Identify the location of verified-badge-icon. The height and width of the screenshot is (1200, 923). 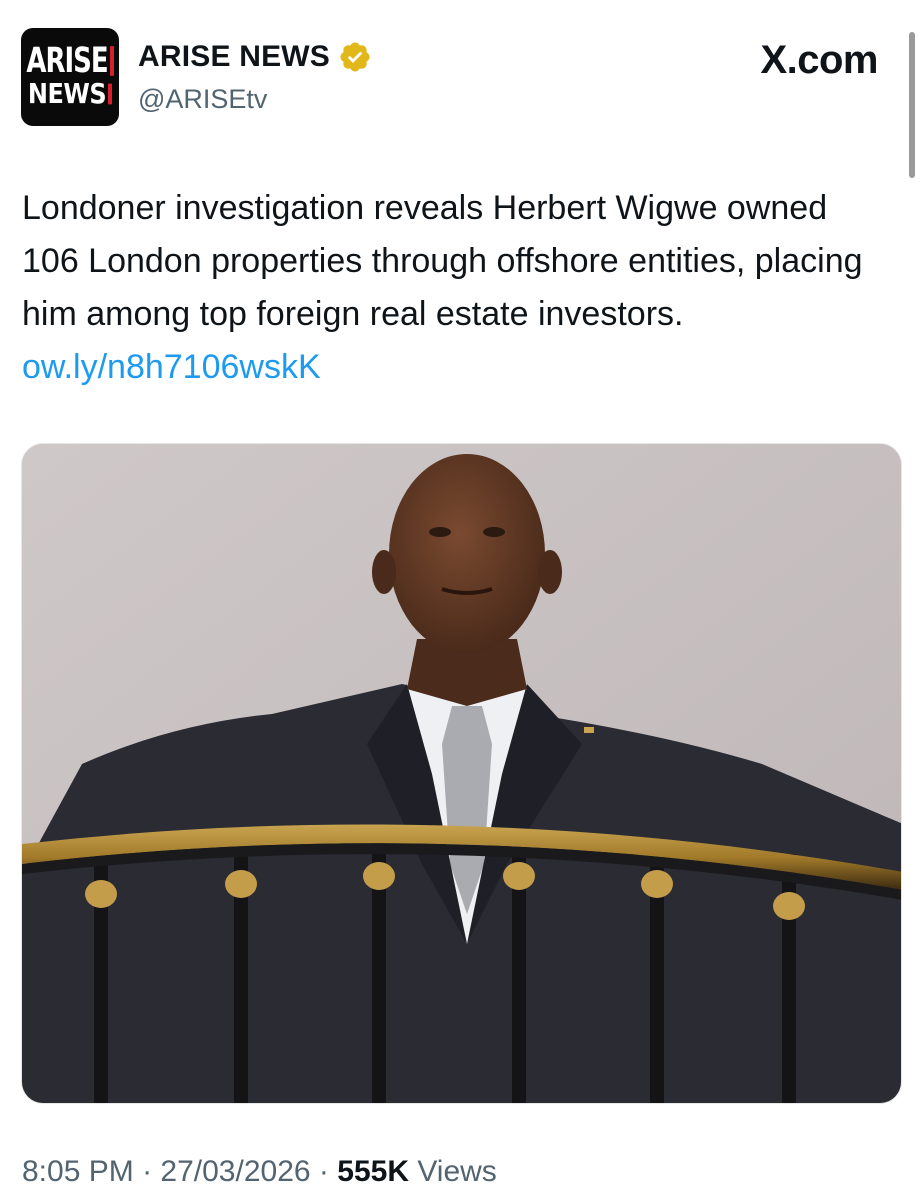
(355, 57).